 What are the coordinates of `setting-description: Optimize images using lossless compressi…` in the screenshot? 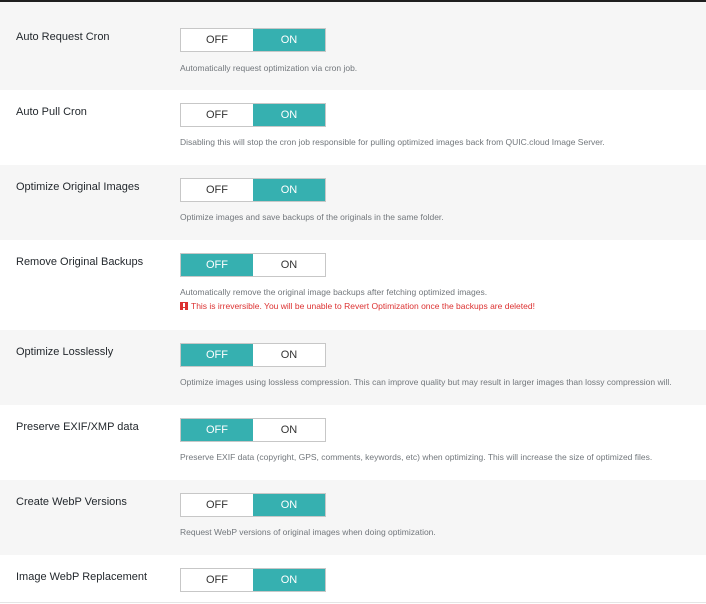 It's located at (426, 382).